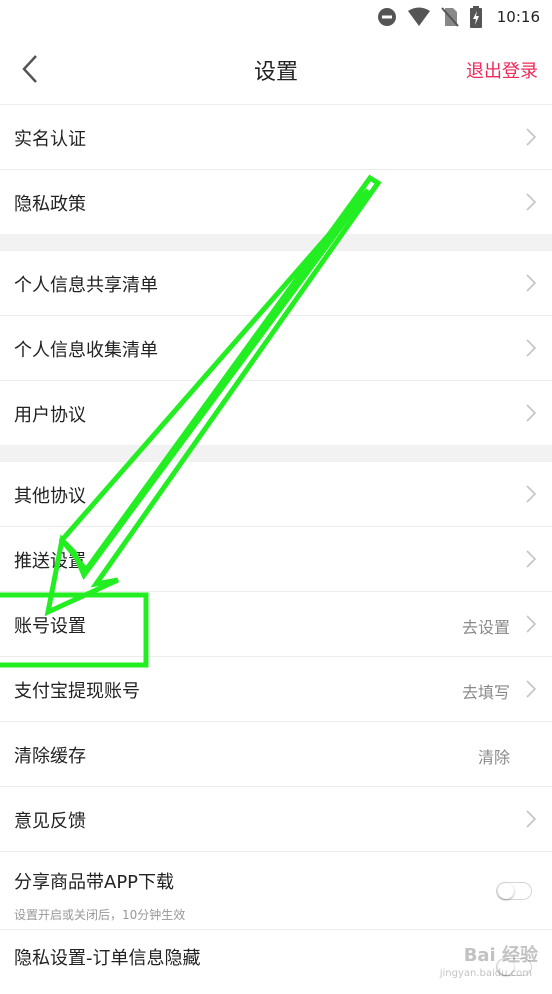  Describe the element at coordinates (500, 955) in the screenshot. I see `watermark-logo: Bai 经验` at that location.